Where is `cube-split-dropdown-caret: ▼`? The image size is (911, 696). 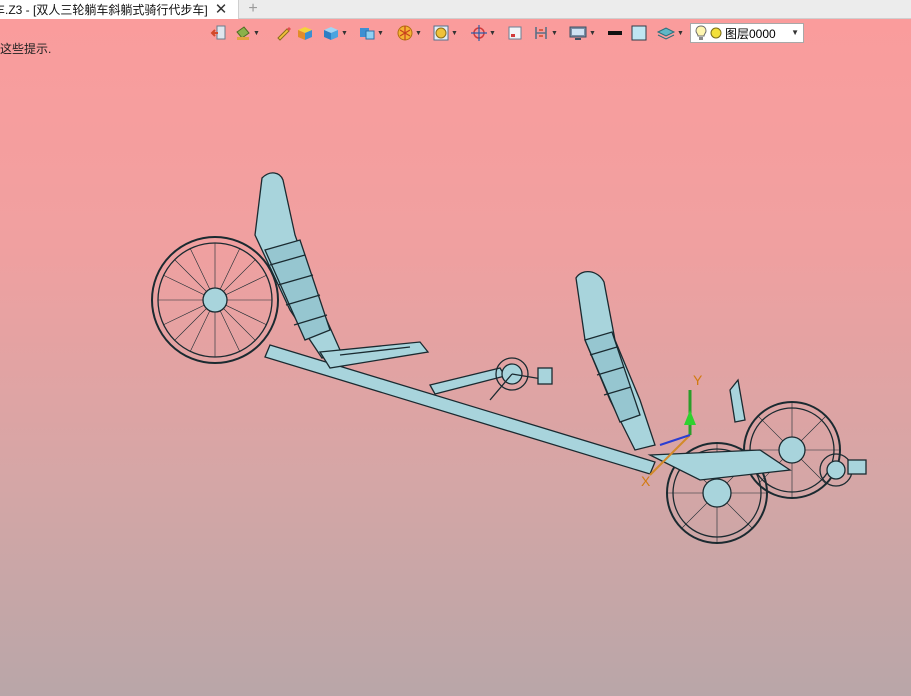 cube-split-dropdown-caret: ▼ is located at coordinates (380, 33).